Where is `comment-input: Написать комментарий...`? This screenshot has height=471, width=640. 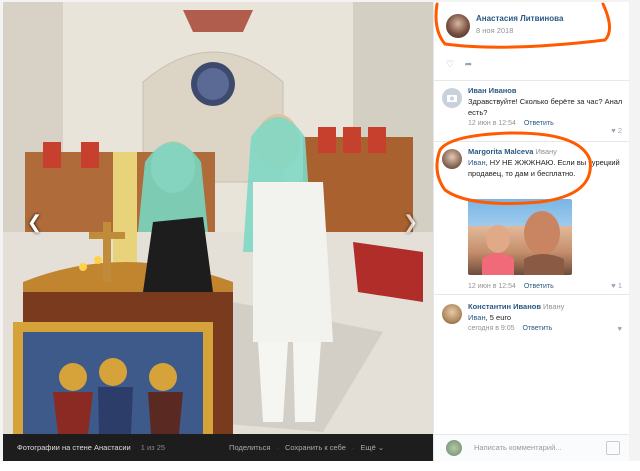
comment-input: Написать комментарий... is located at coordinates (518, 447).